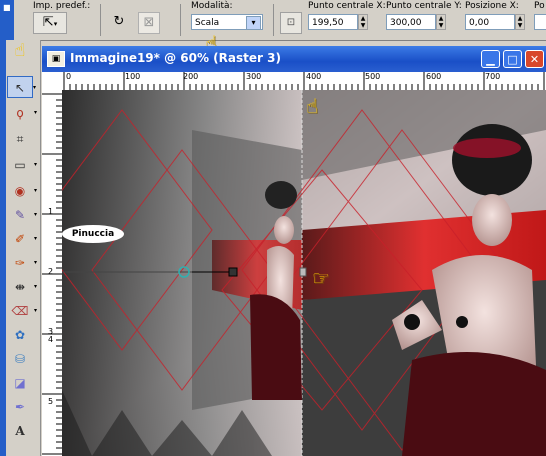 The width and height of the screenshot is (546, 456). What do you see at coordinates (20, 359) in the screenshot?
I see `fill-bucket-icon: ⛁` at bounding box center [20, 359].